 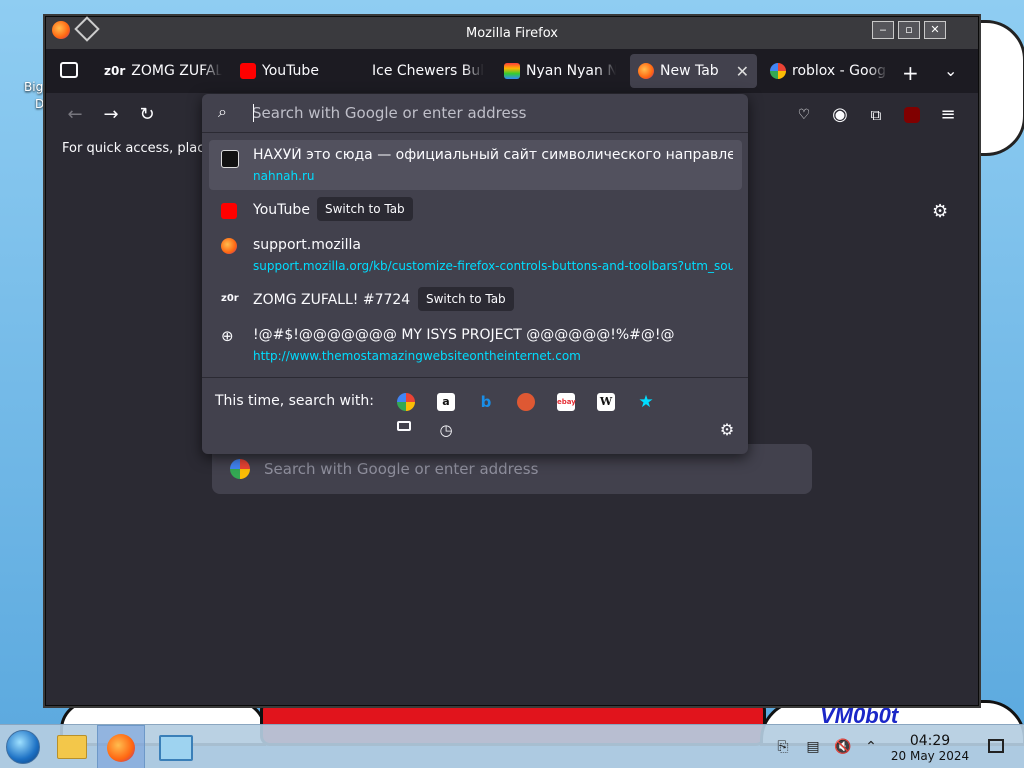 I want to click on list-all-tabs-chevron-icon: ⌄, so click(x=950, y=70).